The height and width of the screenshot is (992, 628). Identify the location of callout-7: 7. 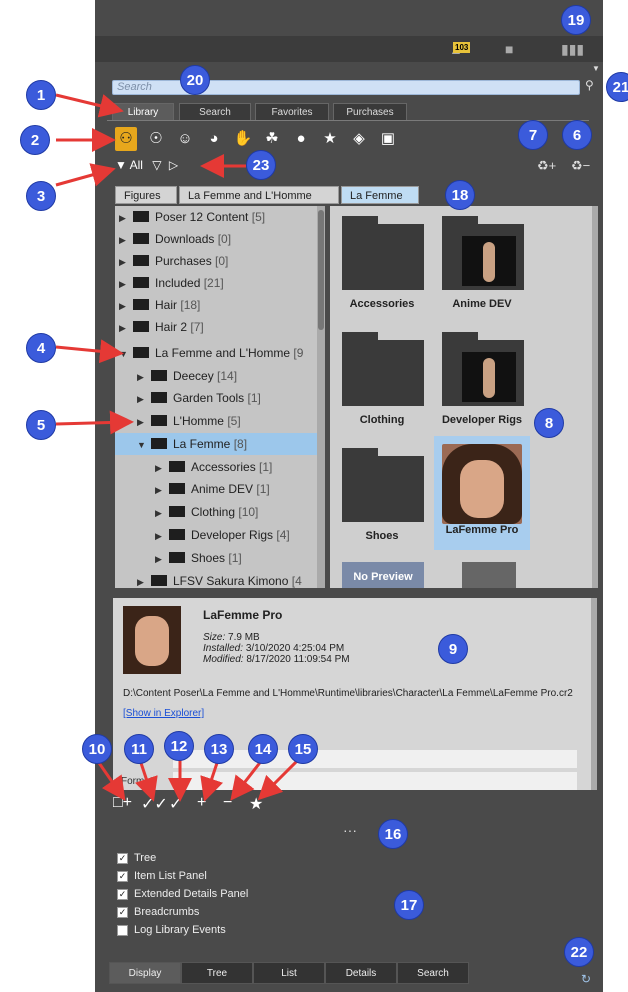
(533, 135).